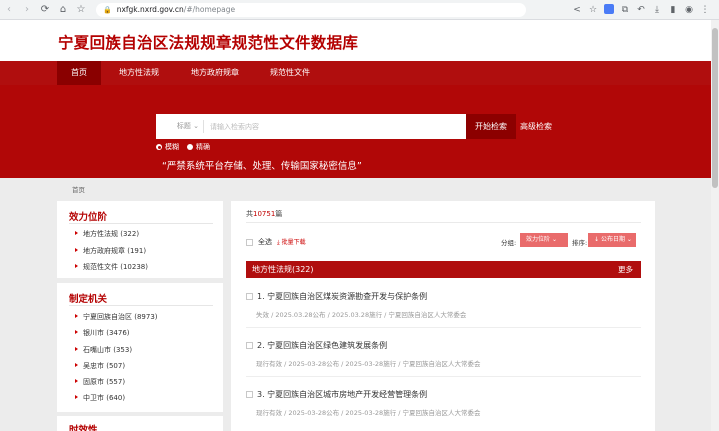 This screenshot has width=719, height=431. What do you see at coordinates (291, 242) in the screenshot?
I see `batch-download-button: ⤓ 批量下载` at bounding box center [291, 242].